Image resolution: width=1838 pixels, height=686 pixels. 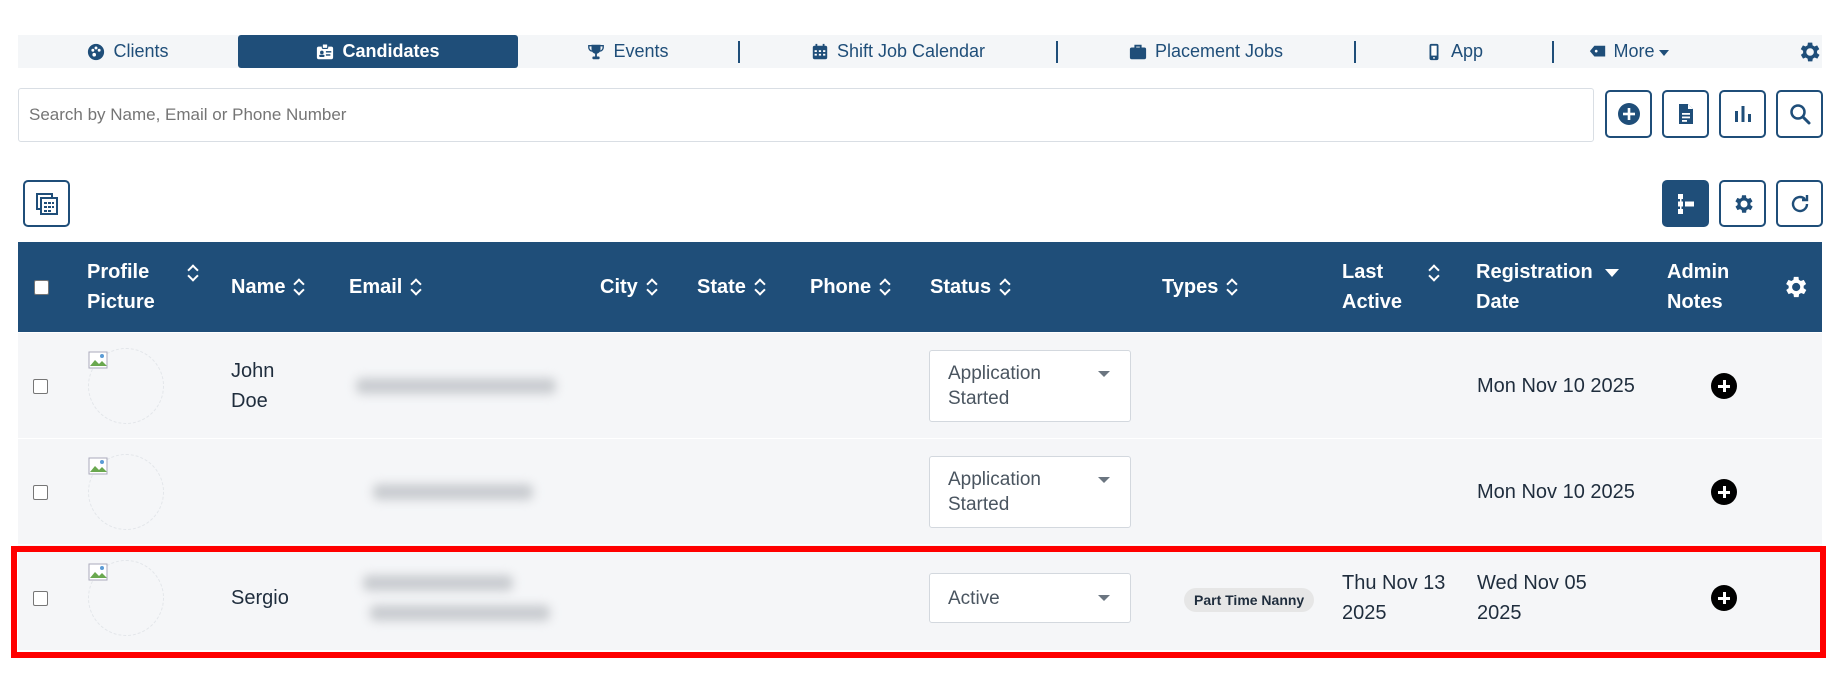 I want to click on reports-button, so click(x=1742, y=114).